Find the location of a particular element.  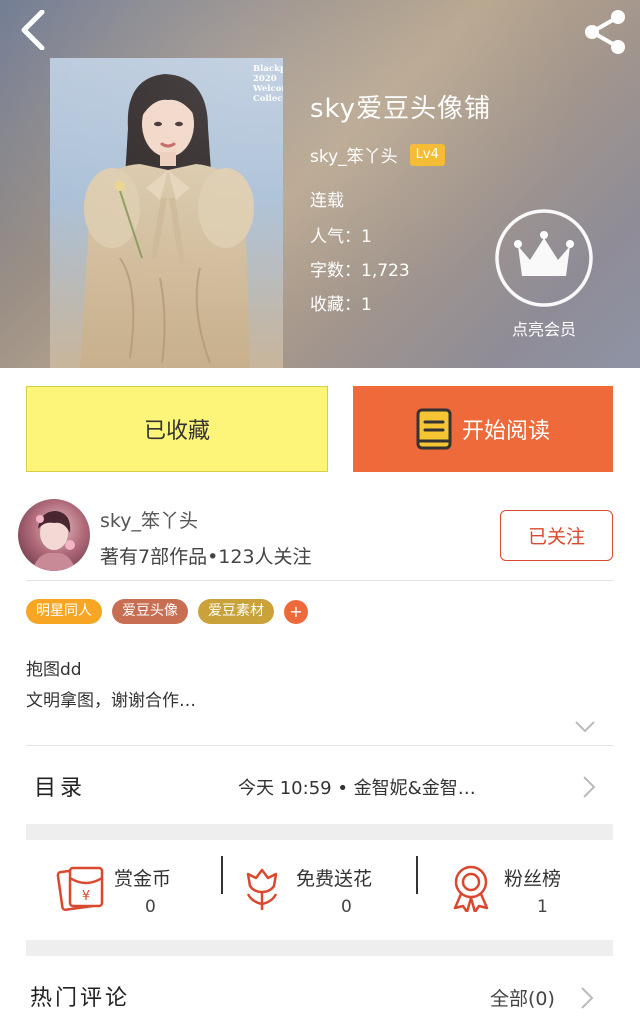

tag-item: 爱豆素材 is located at coordinates (236, 611).